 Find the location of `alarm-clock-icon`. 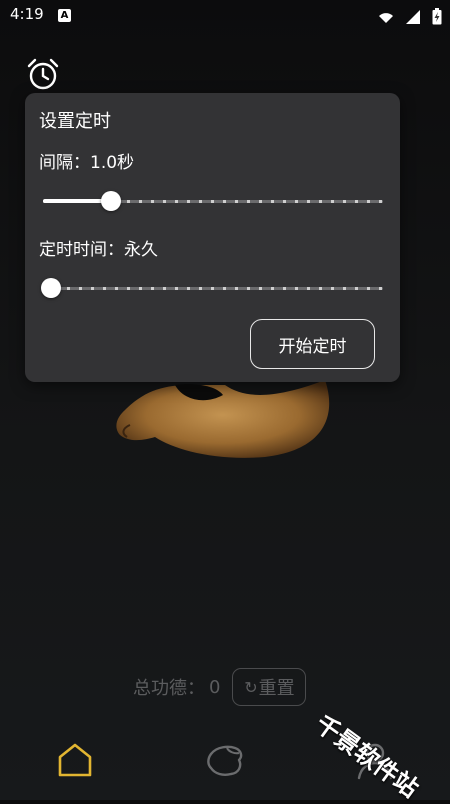

alarm-clock-icon is located at coordinates (43, 74).